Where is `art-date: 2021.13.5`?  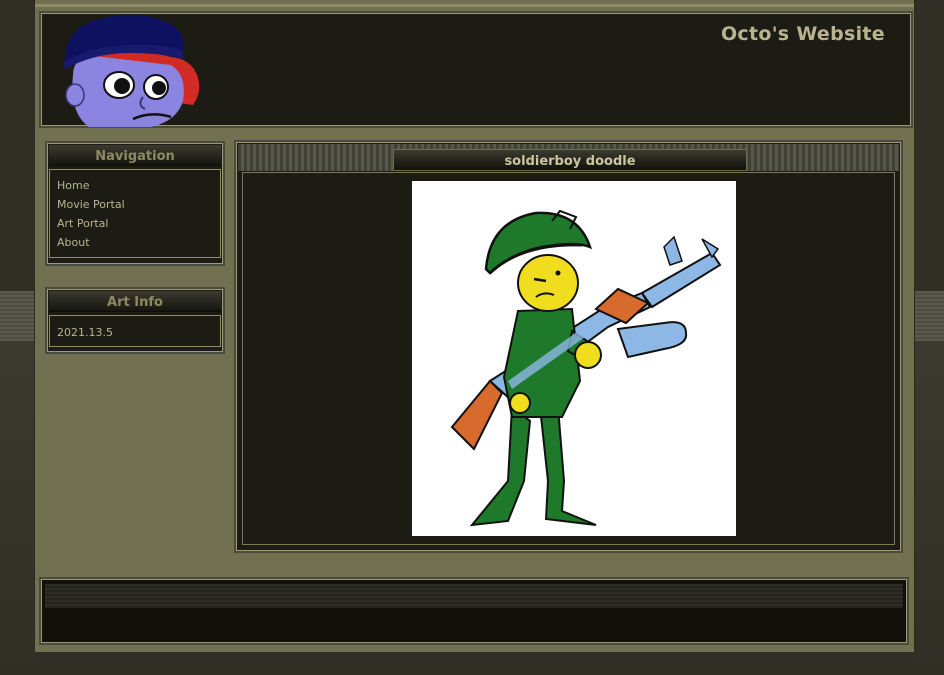
art-date: 2021.13.5 is located at coordinates (85, 332).